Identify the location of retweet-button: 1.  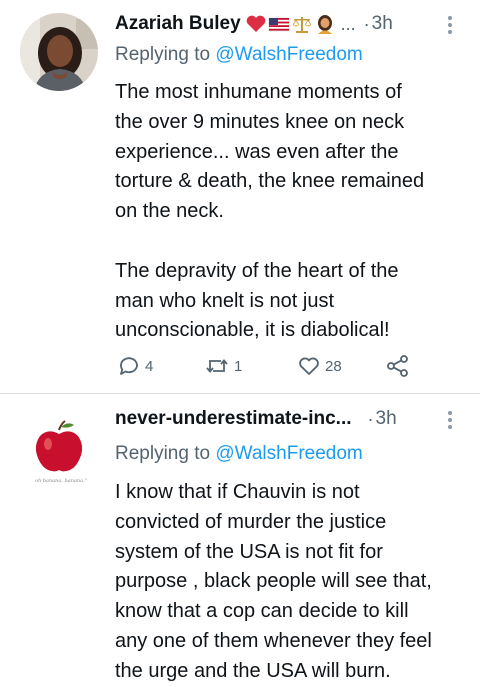
(223, 366).